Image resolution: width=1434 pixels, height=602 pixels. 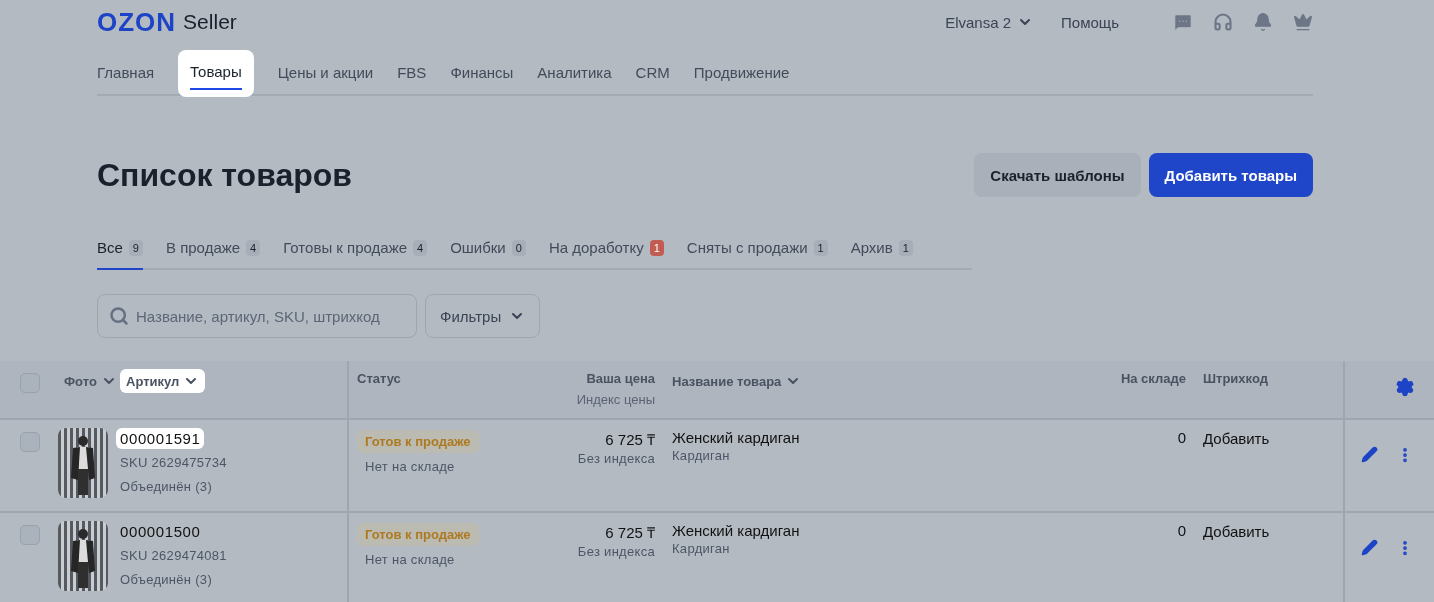 I want to click on tab-label: Сняты с продажи, so click(x=747, y=247).